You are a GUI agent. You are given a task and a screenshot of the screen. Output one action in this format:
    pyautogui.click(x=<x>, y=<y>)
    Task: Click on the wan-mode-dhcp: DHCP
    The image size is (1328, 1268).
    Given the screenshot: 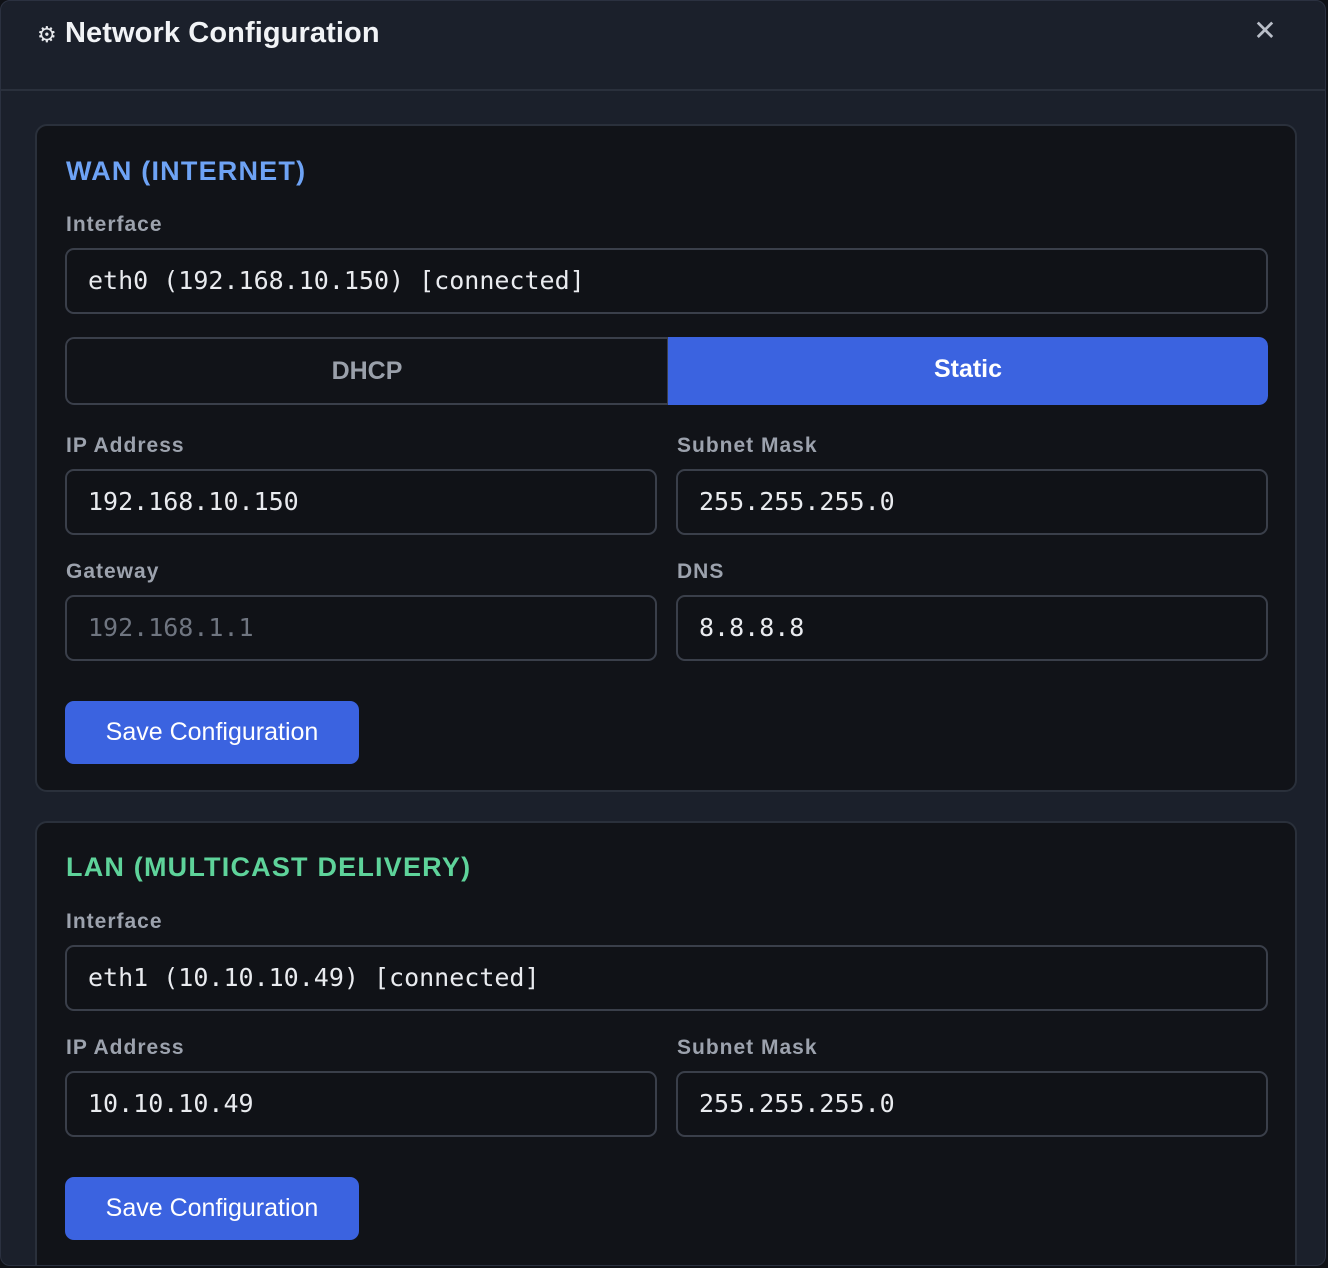 What is the action you would take?
    pyautogui.click(x=366, y=371)
    